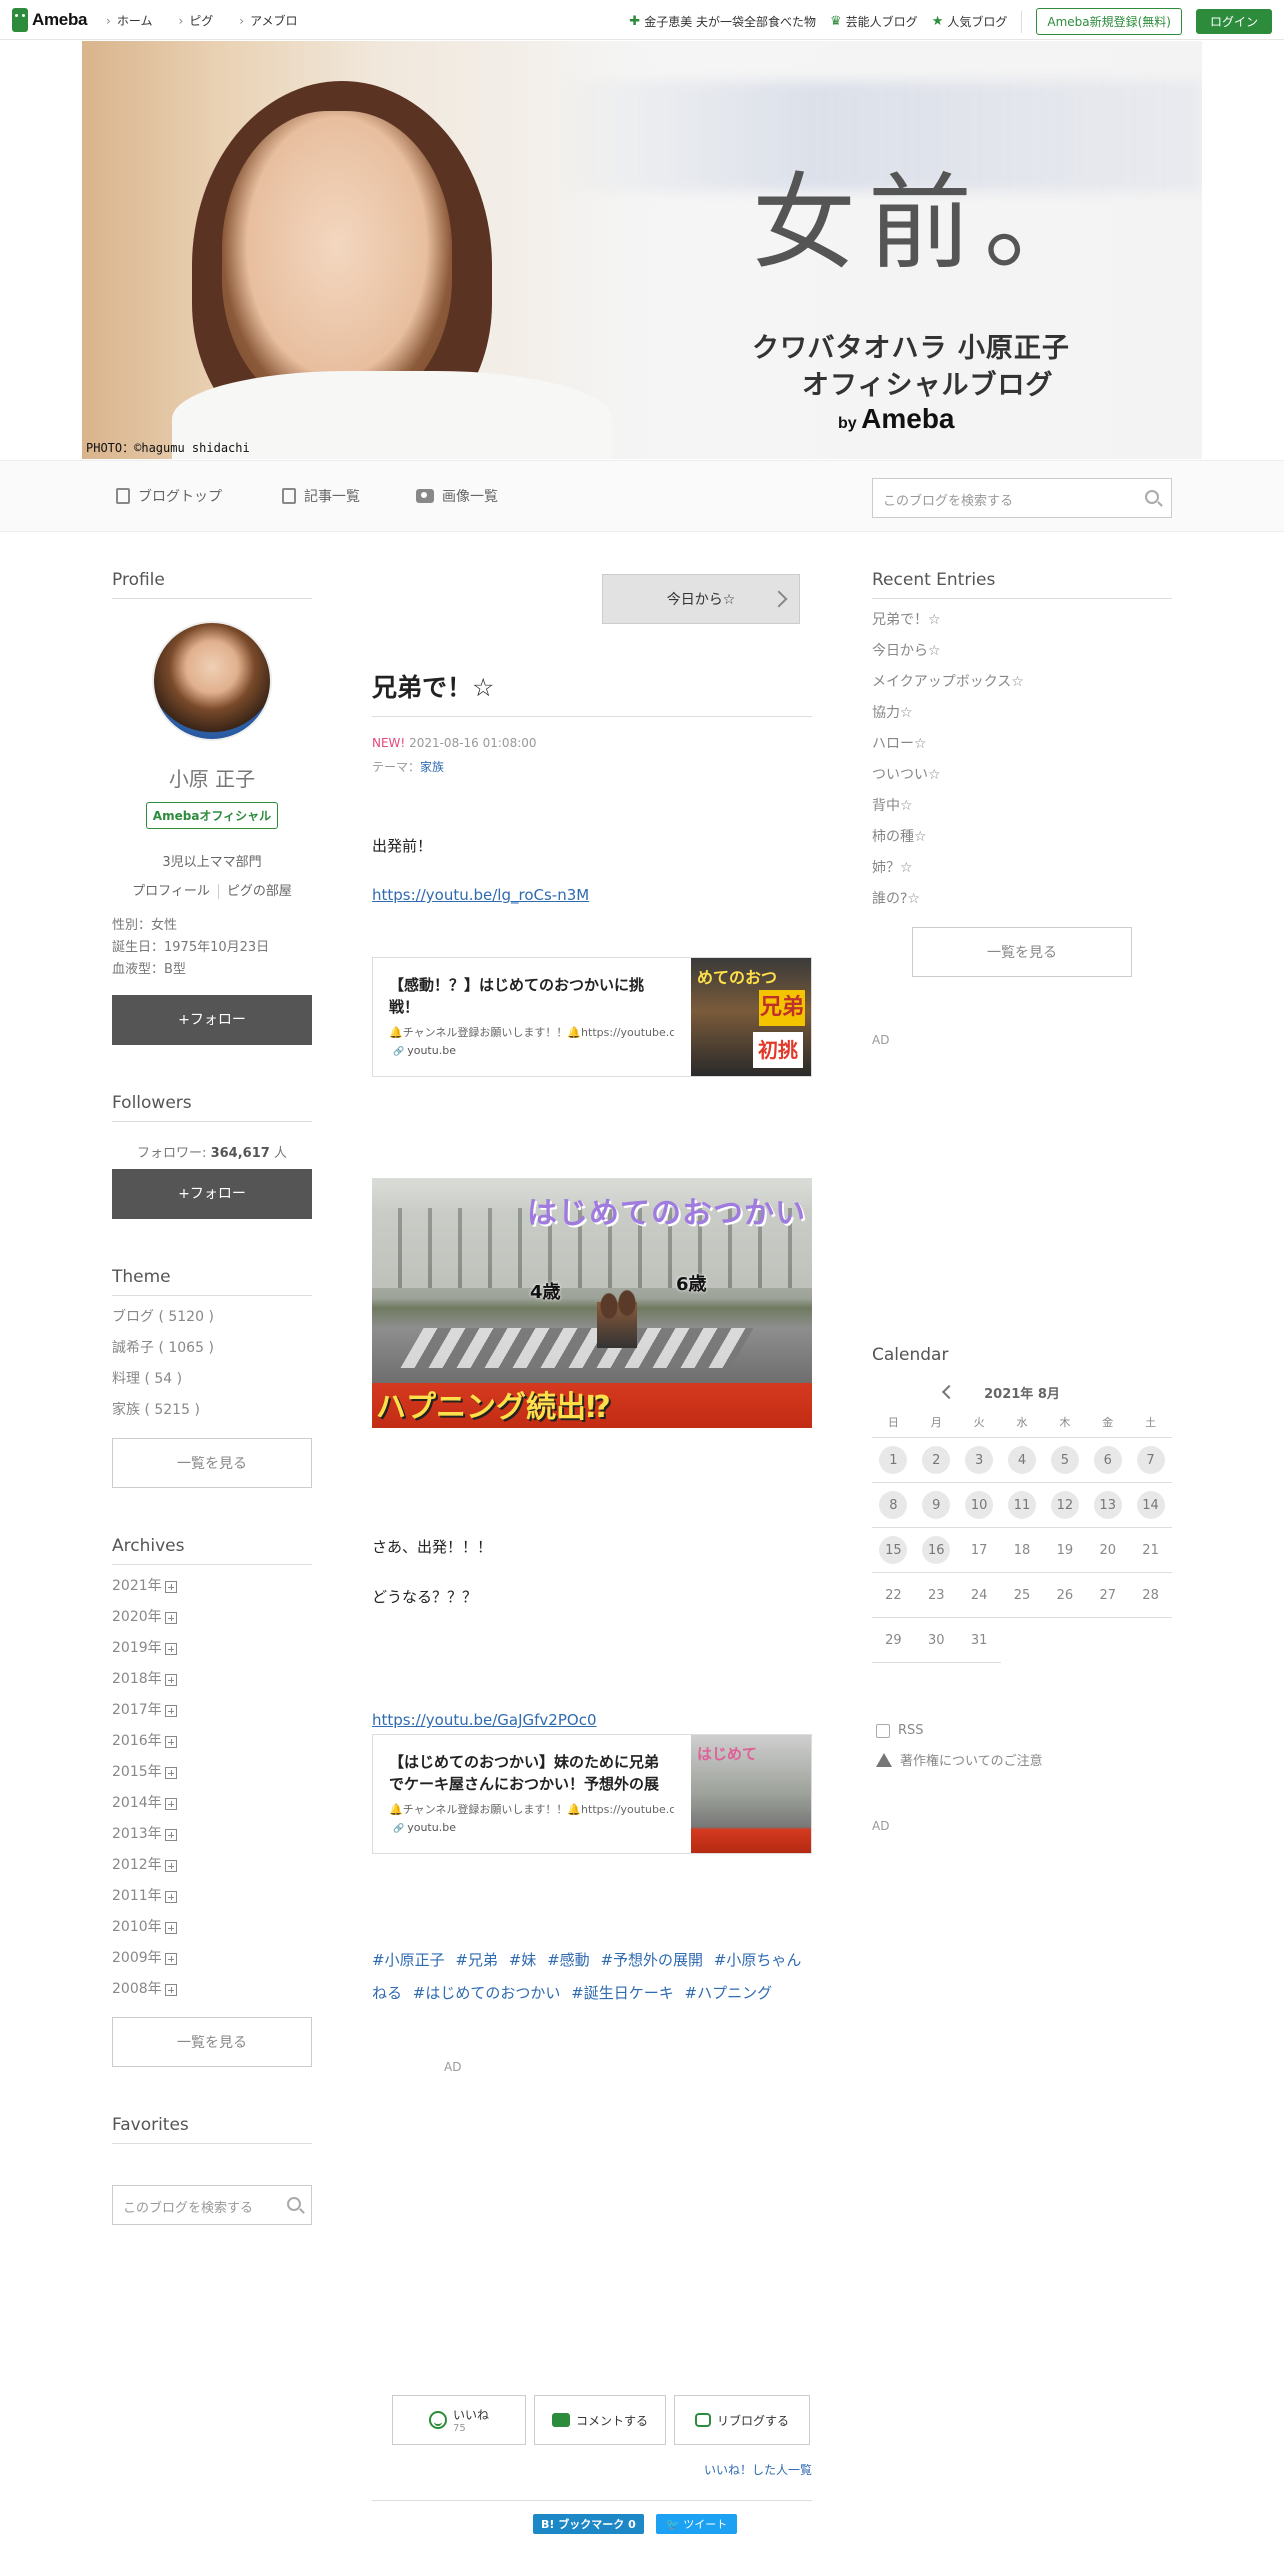 This screenshot has width=1284, height=2568. What do you see at coordinates (212, 1348) in the screenshot?
I see `theme-item: 誠希子 ( 1065 )` at bounding box center [212, 1348].